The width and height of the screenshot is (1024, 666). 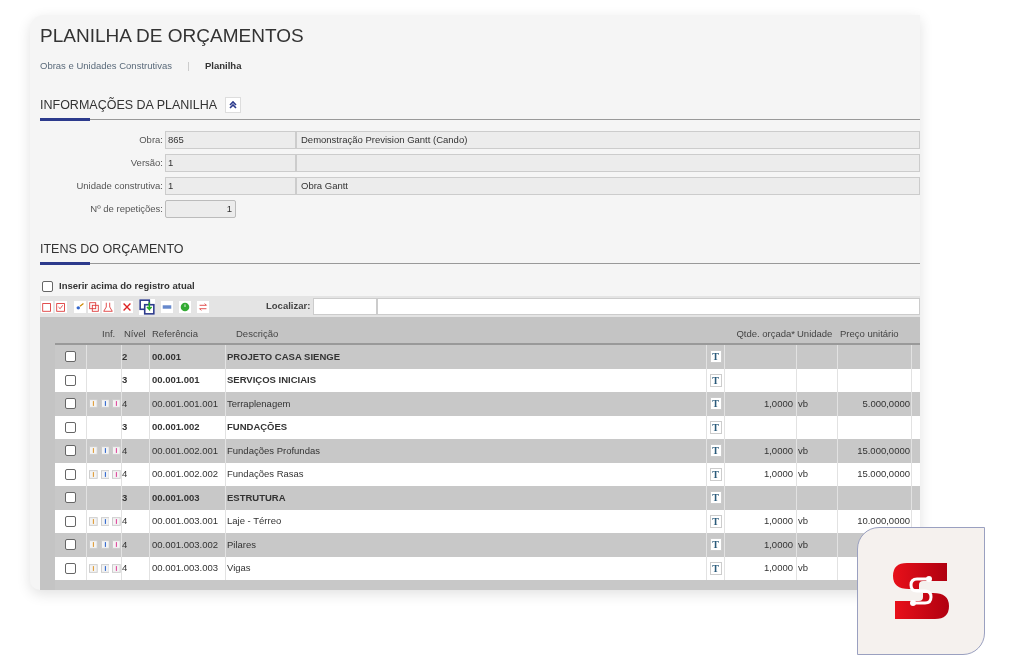 I want to click on swap-icon, so click(x=203, y=306).